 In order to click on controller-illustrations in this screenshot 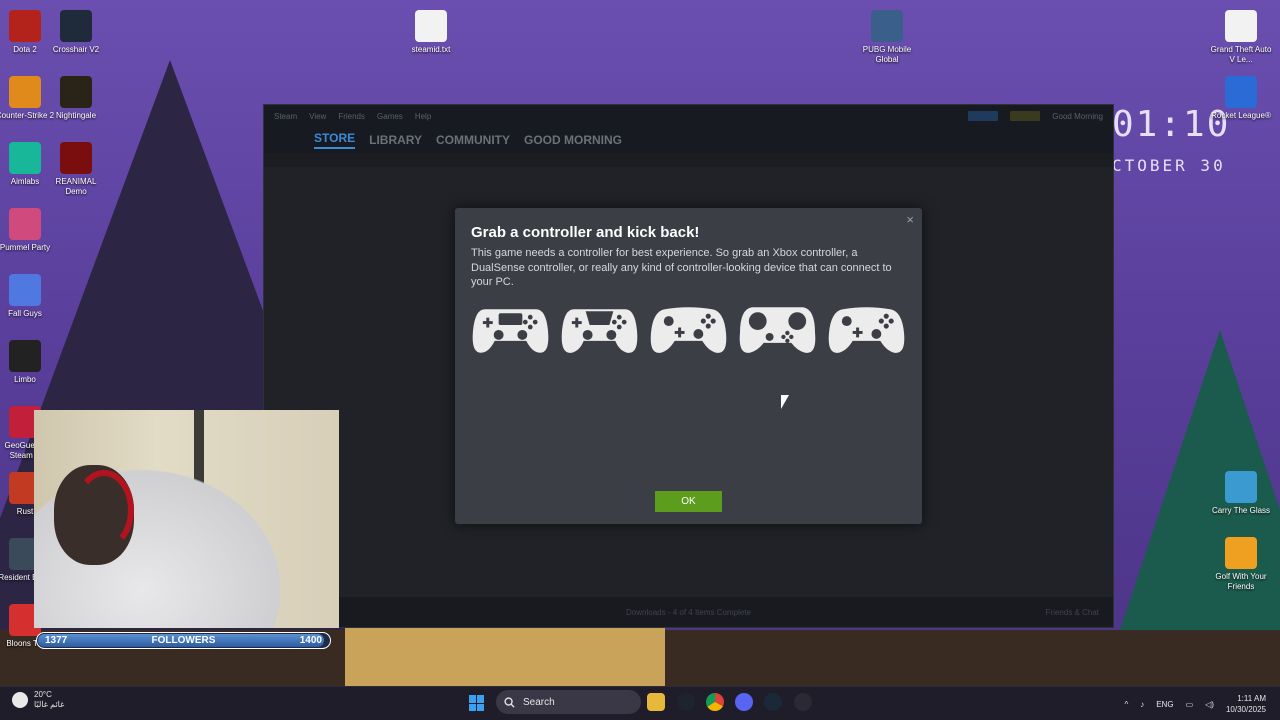, I will do `click(688, 329)`.